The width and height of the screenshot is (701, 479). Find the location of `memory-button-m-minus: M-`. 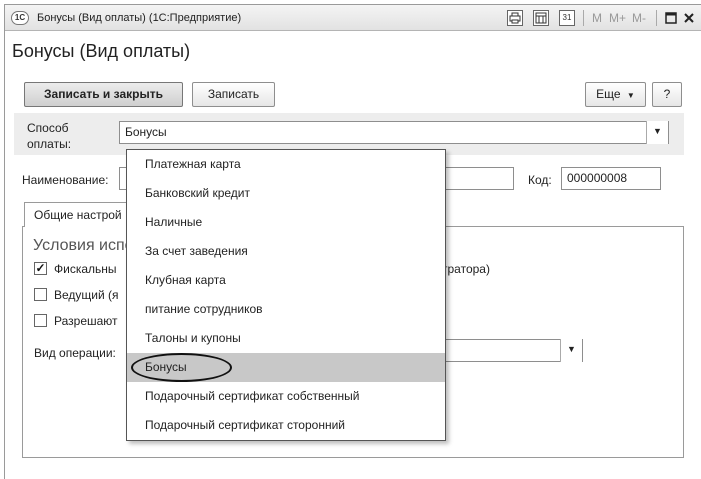

memory-button-m-minus: M- is located at coordinates (639, 18).